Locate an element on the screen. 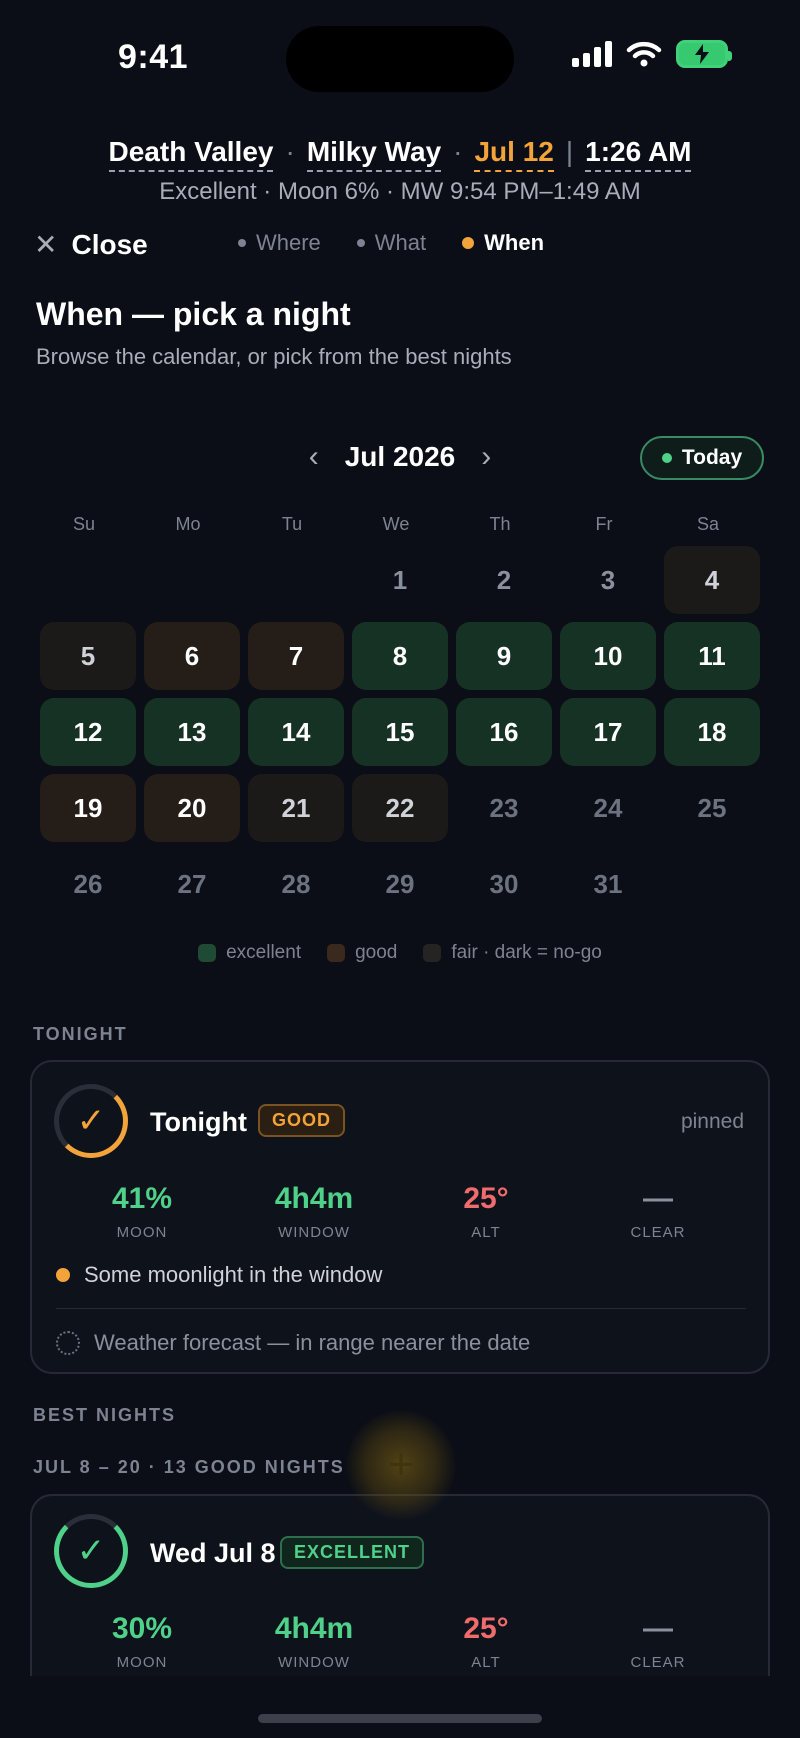 Image resolution: width=800 pixels, height=1738 pixels. close-icon: ✕ is located at coordinates (46, 244).